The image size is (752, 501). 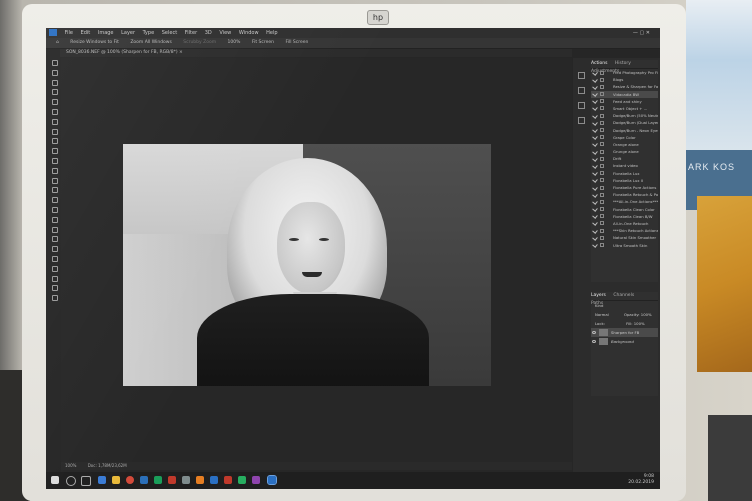 I want to click on opacity-value: 100%, so click(x=646, y=314).